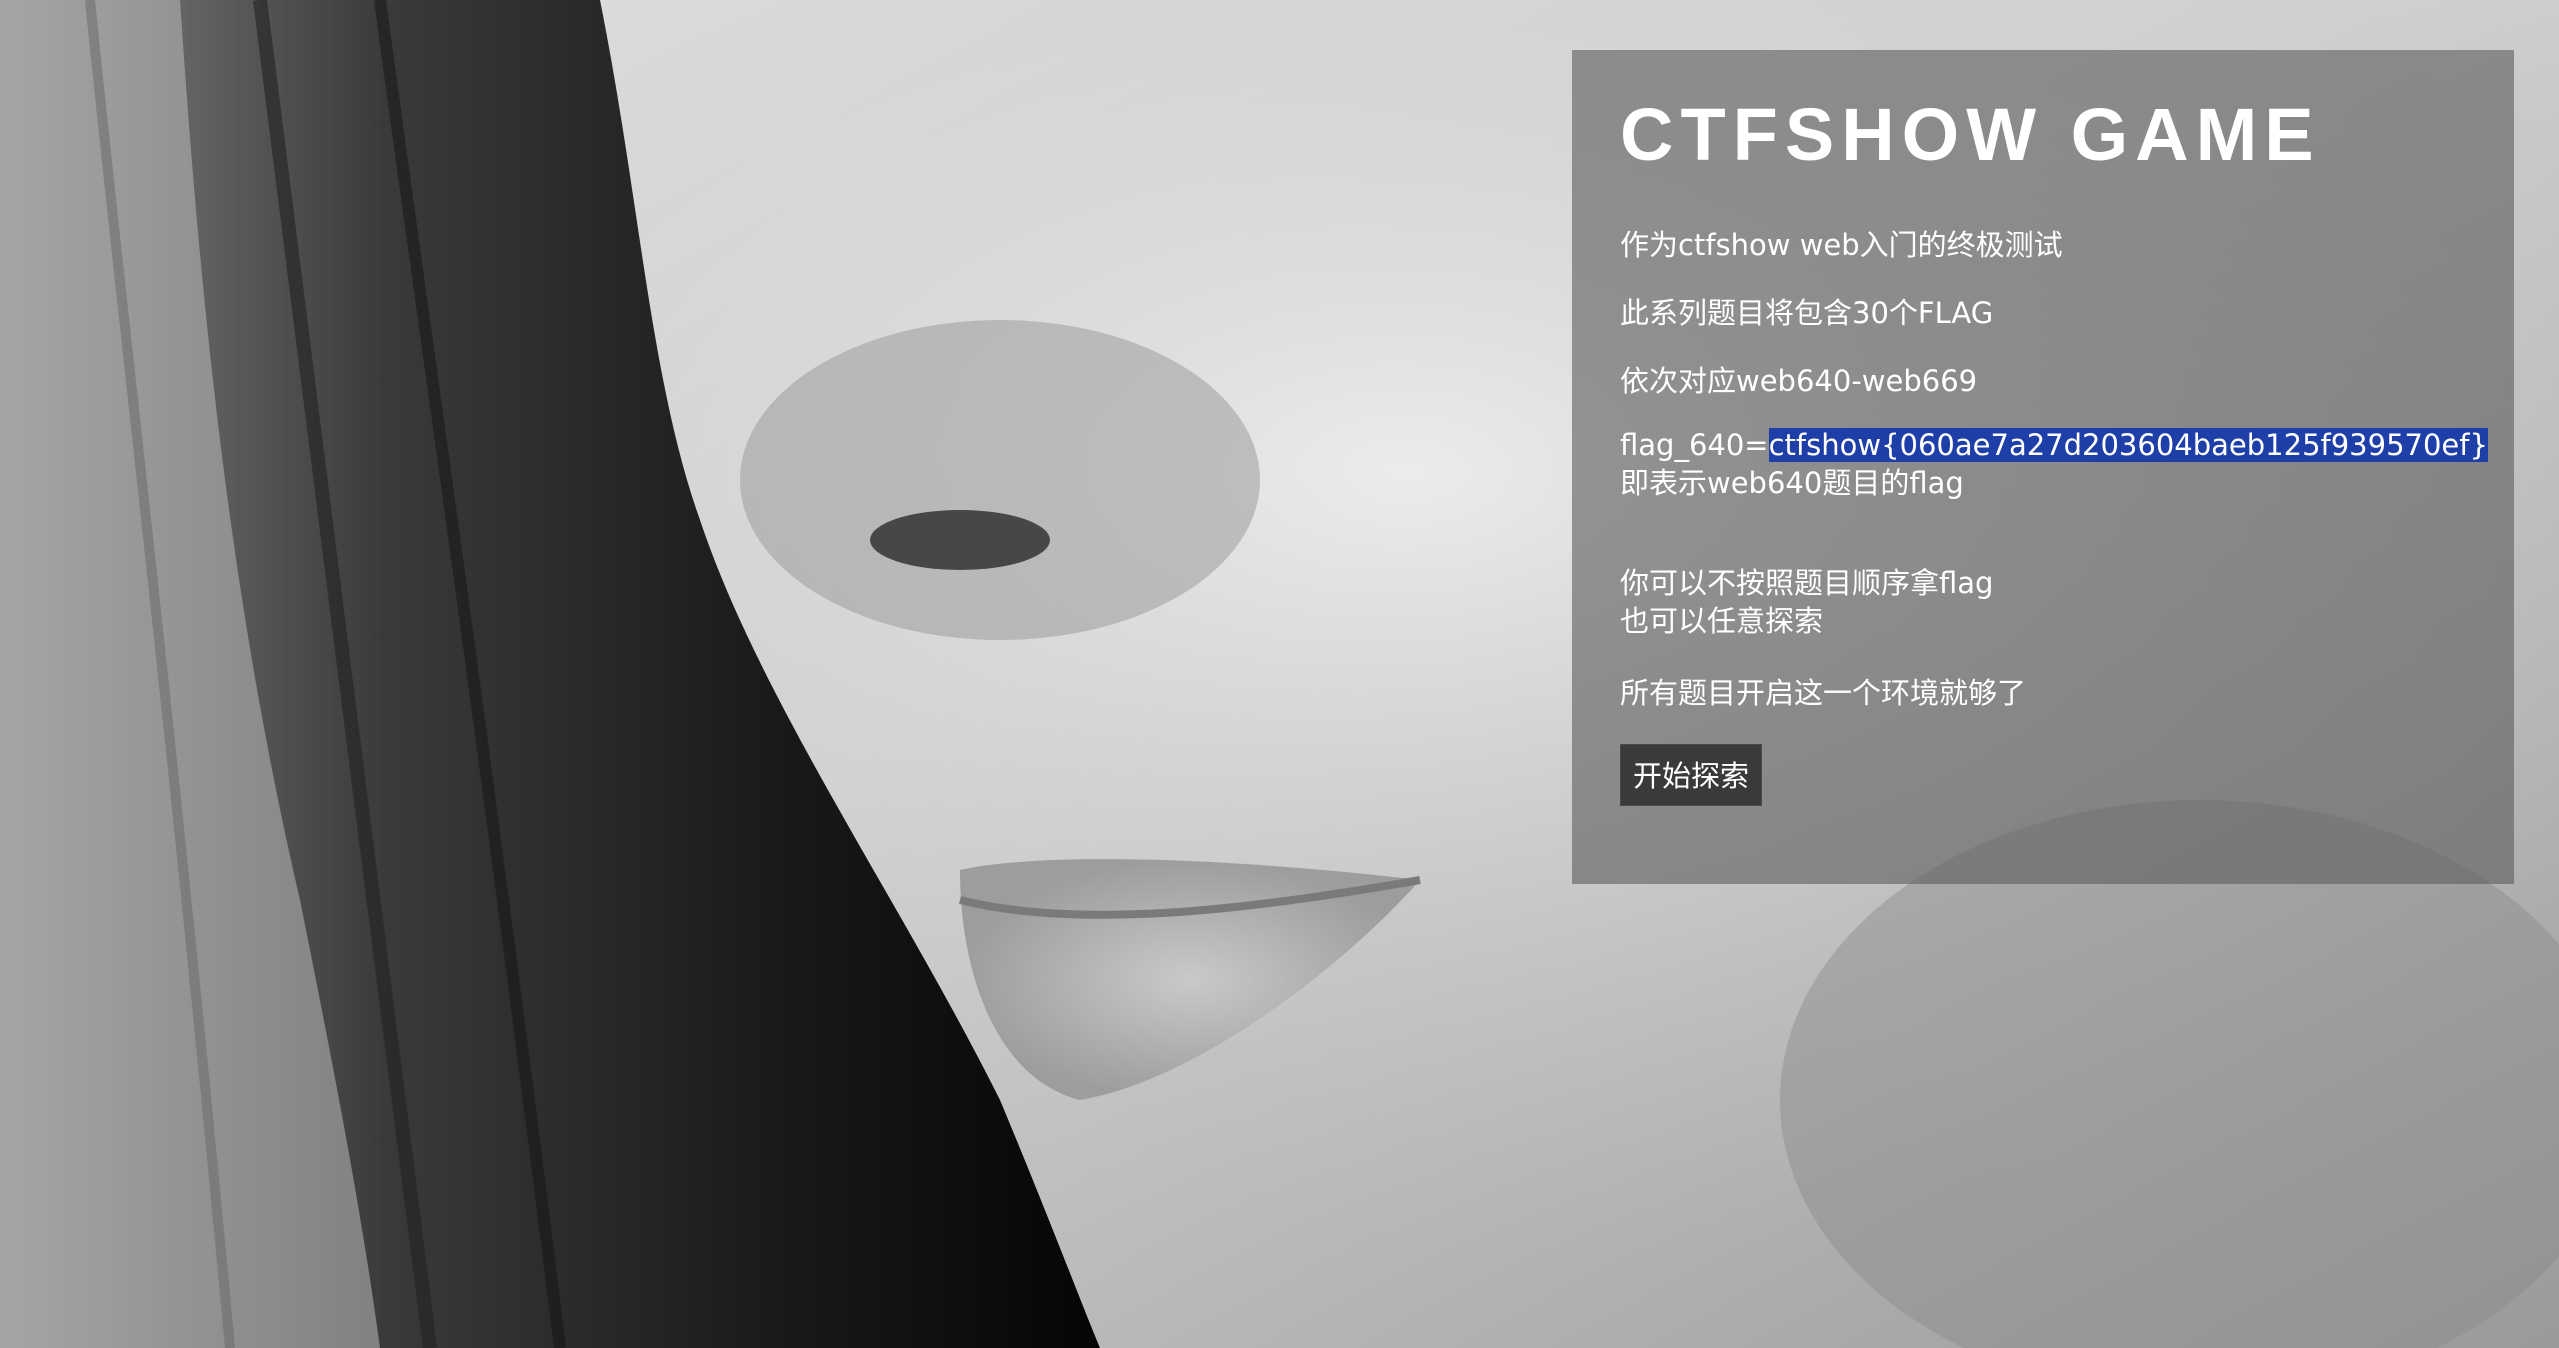  I want to click on page-title: CTFSHOW GAME, so click(1970, 134).